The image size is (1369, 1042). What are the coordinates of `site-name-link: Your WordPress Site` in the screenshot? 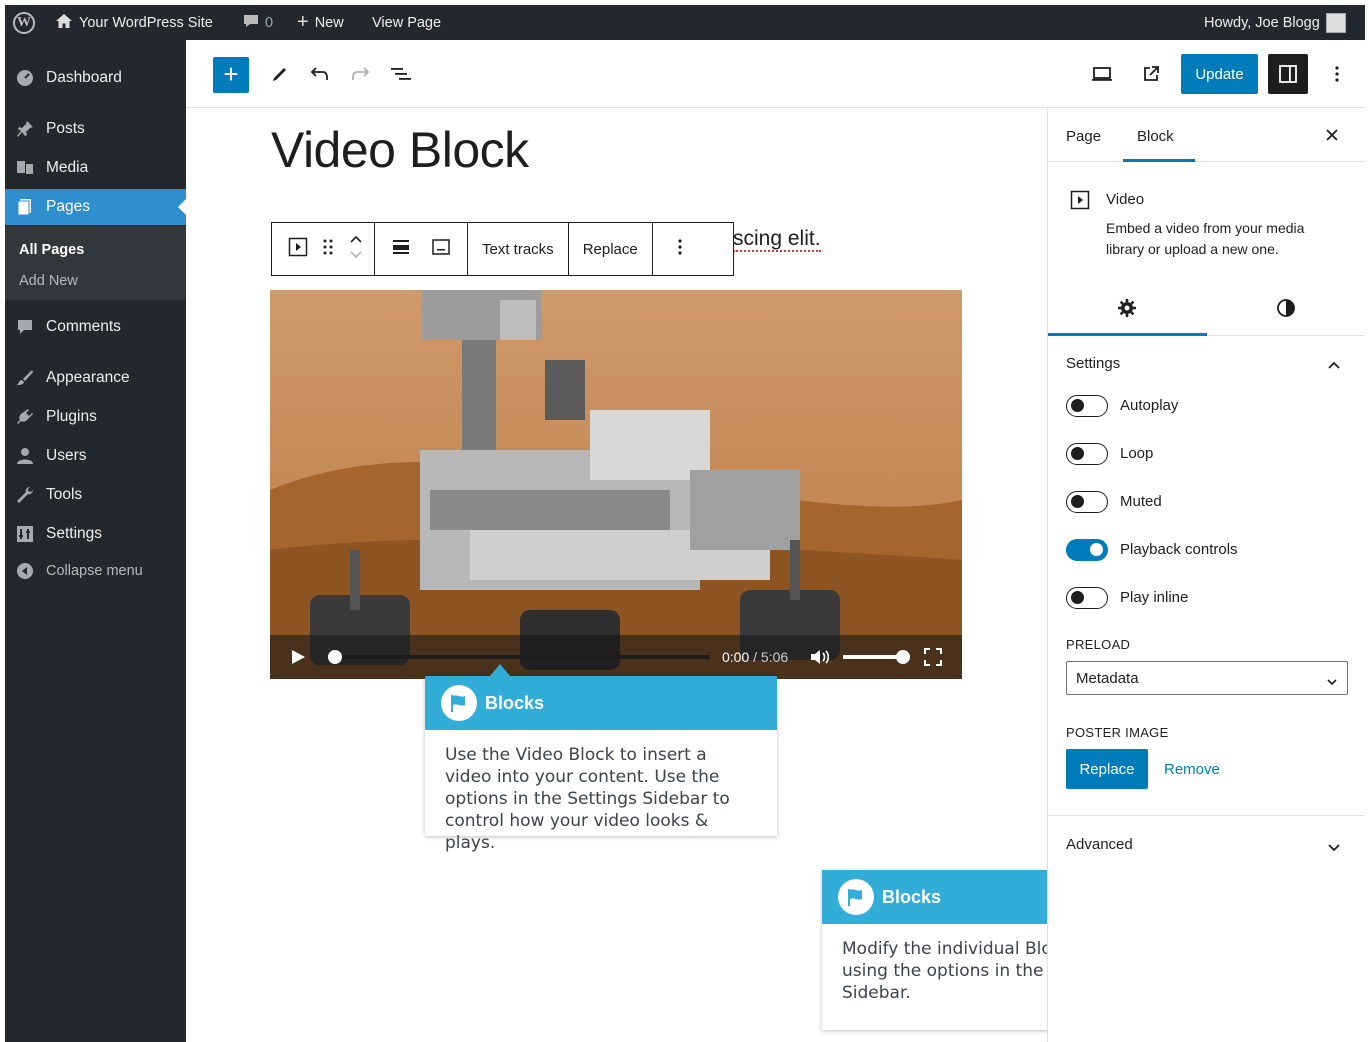 It's located at (134, 22).